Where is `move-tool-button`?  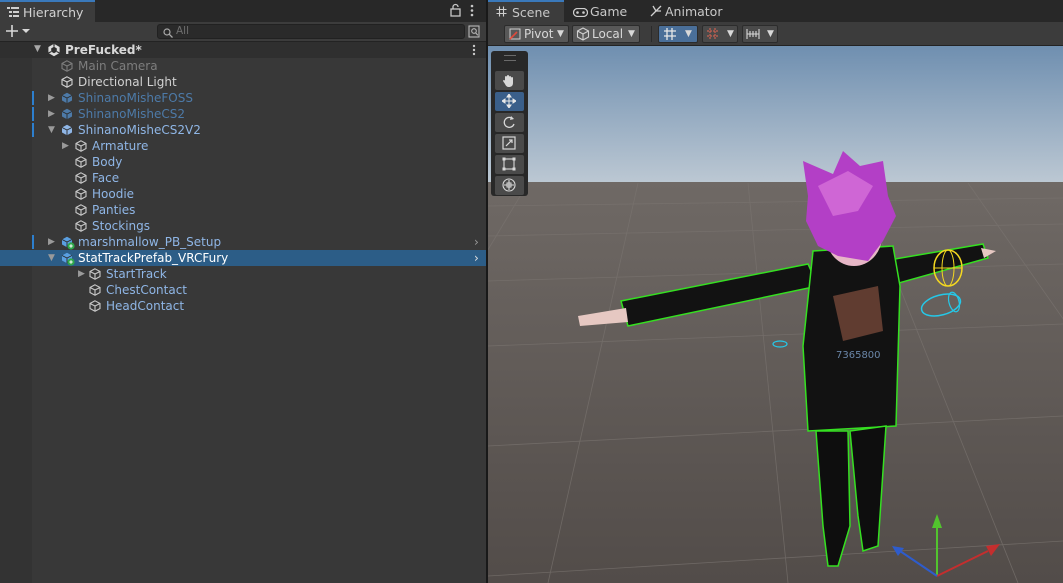 move-tool-button is located at coordinates (509, 101).